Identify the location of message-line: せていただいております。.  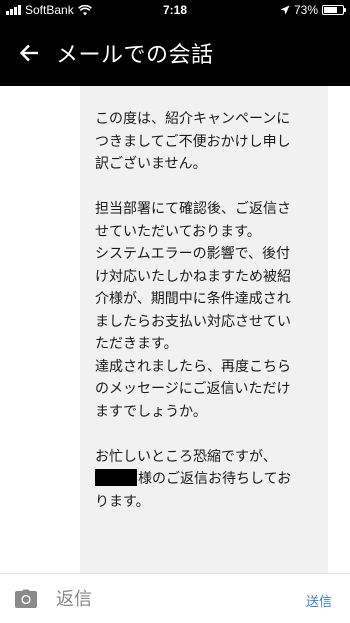
(178, 231).